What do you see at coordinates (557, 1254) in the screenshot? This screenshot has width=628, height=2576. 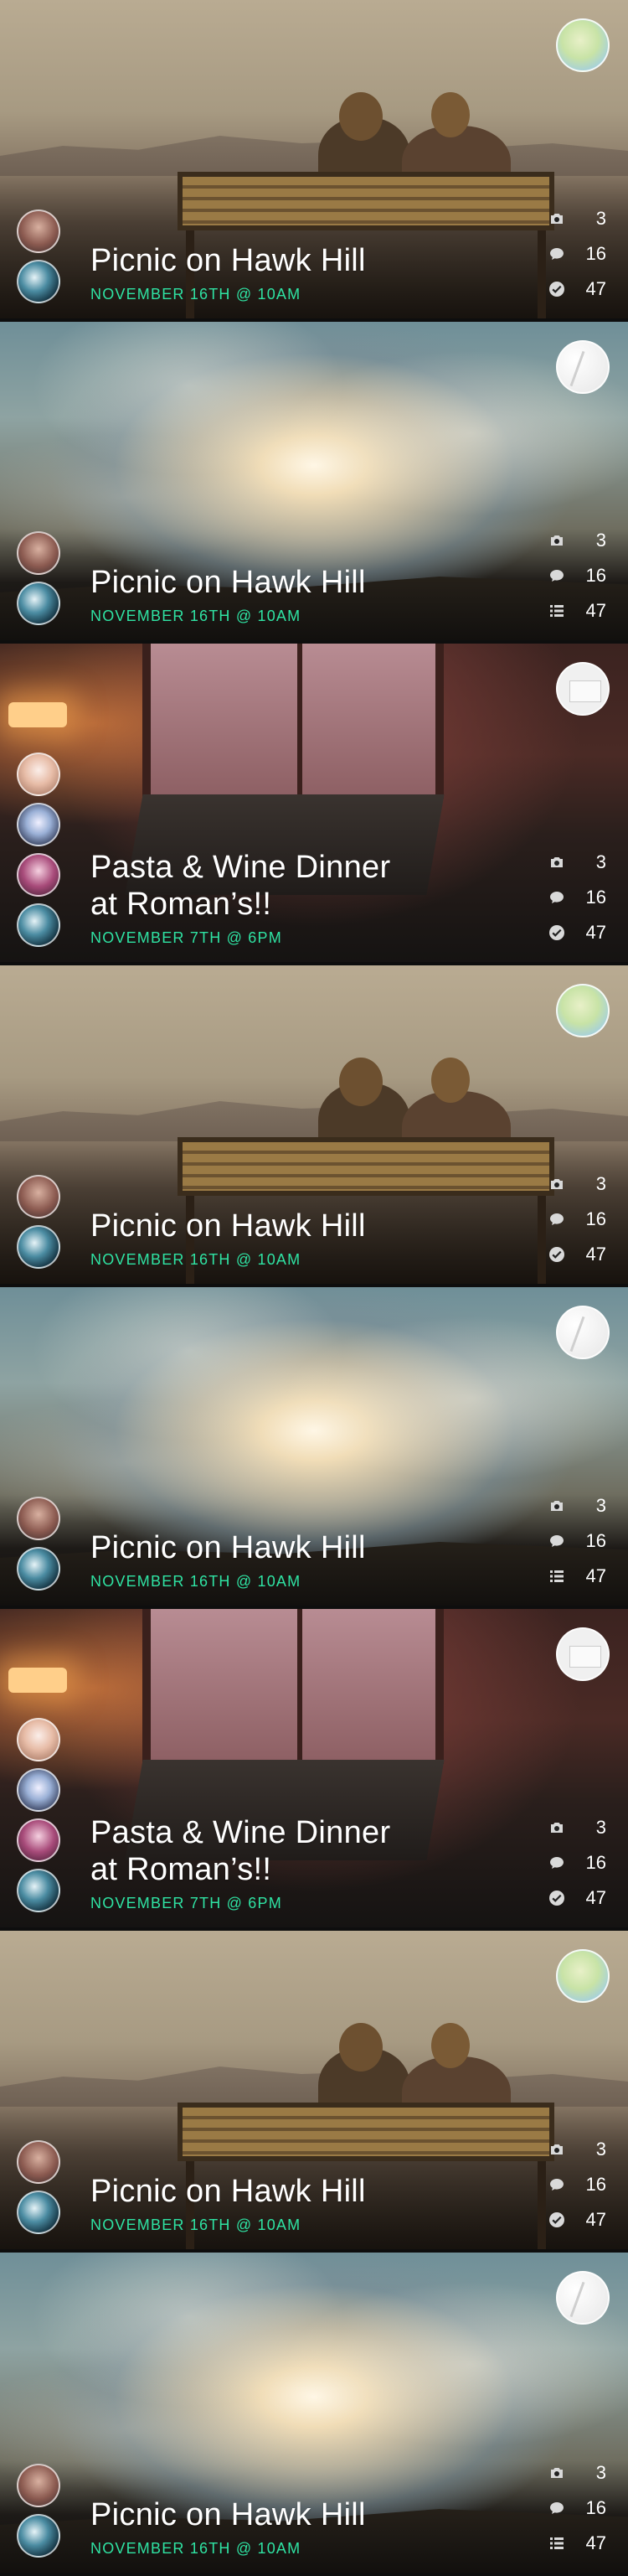 I see `check-circle-icon` at bounding box center [557, 1254].